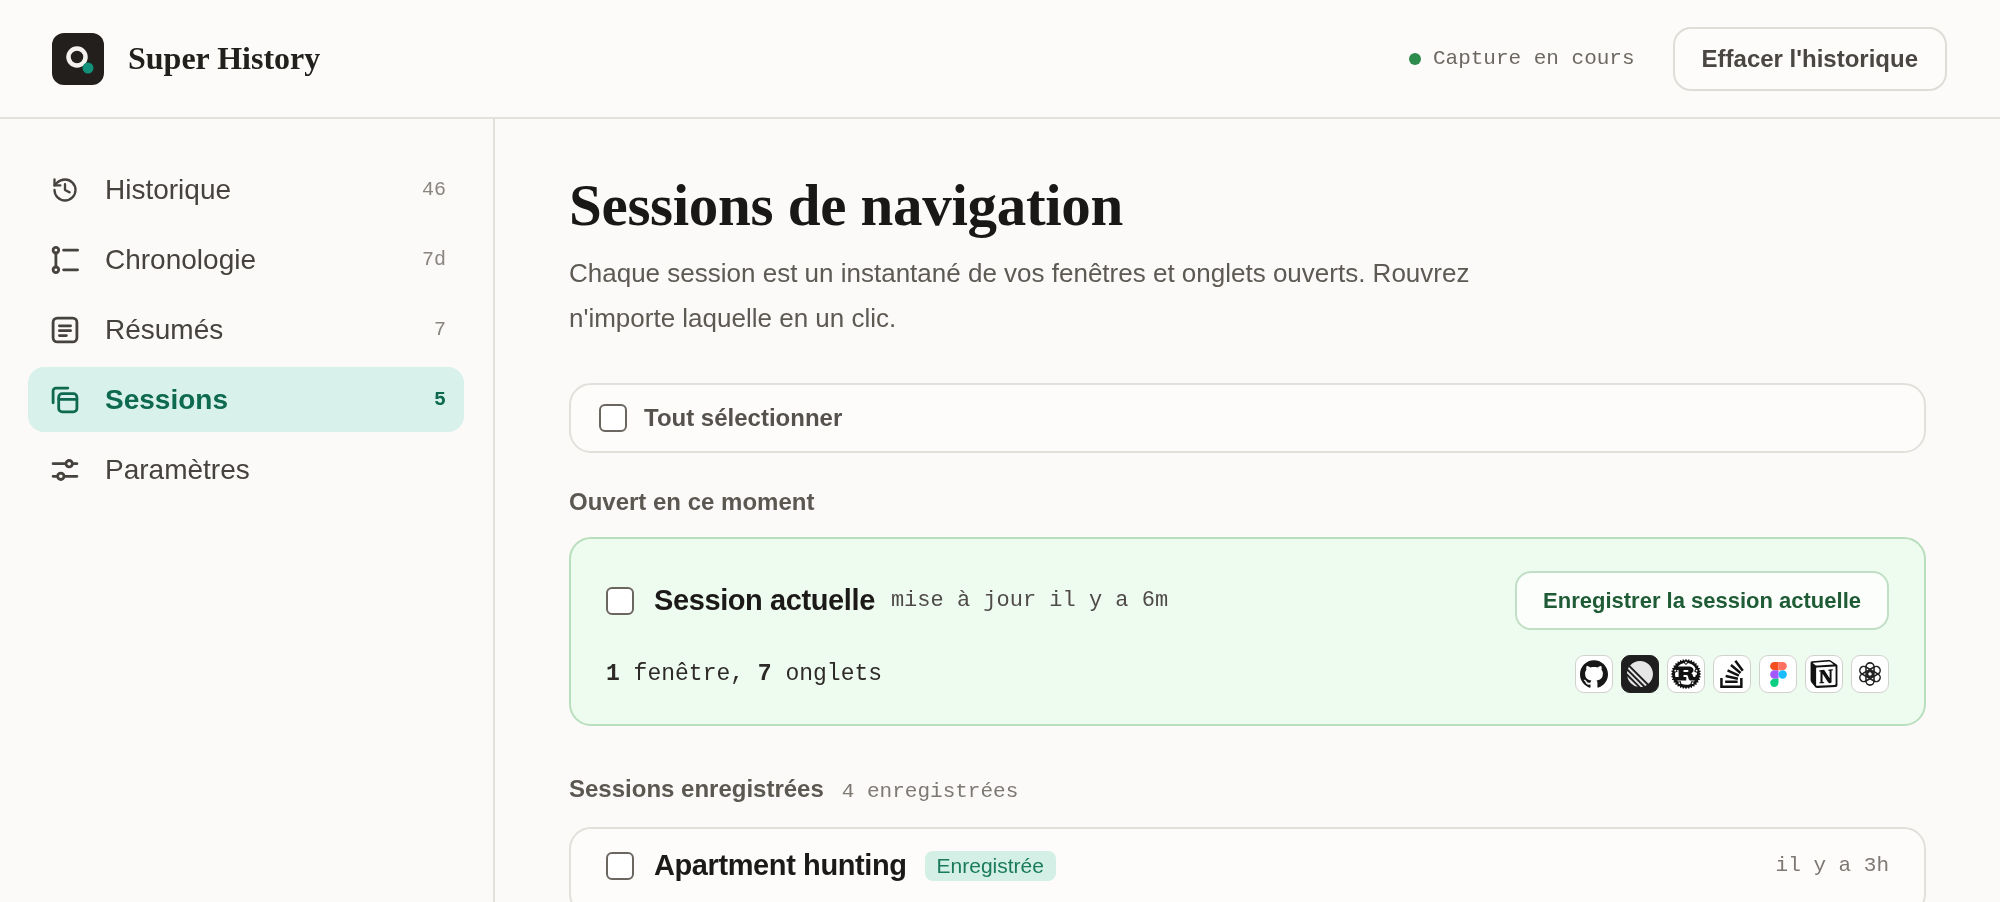 This screenshot has width=2000, height=902. Describe the element at coordinates (1809, 58) in the screenshot. I see `clear-history-button: Effacer l'historique` at that location.